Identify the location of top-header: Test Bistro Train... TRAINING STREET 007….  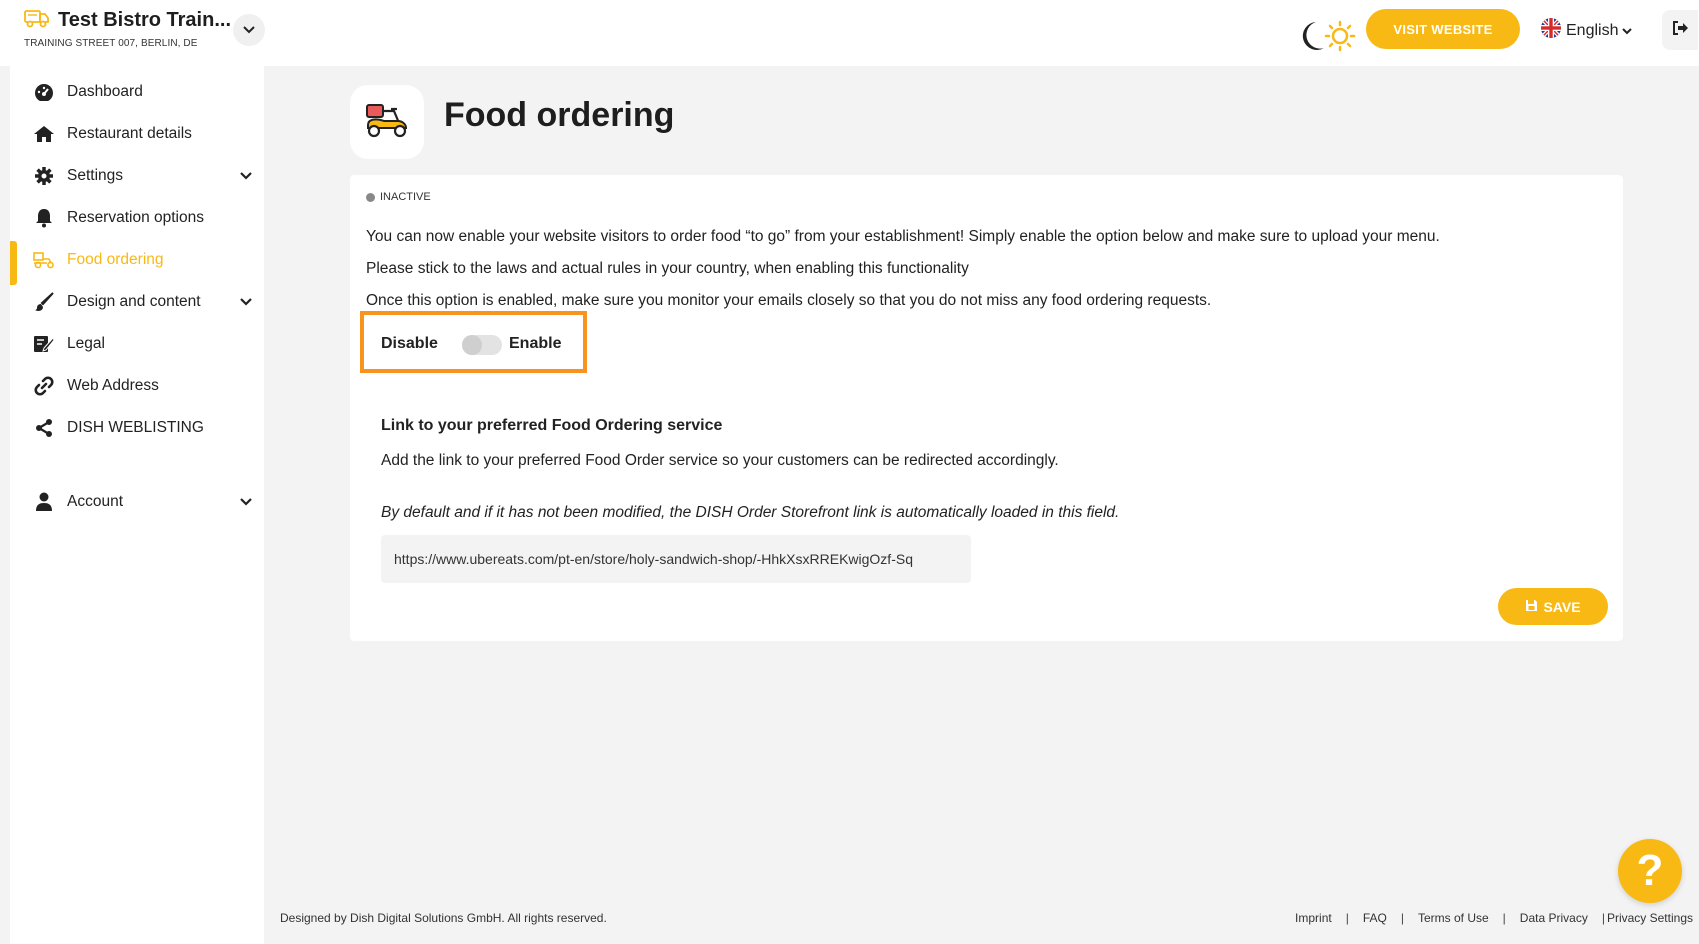
(849, 33).